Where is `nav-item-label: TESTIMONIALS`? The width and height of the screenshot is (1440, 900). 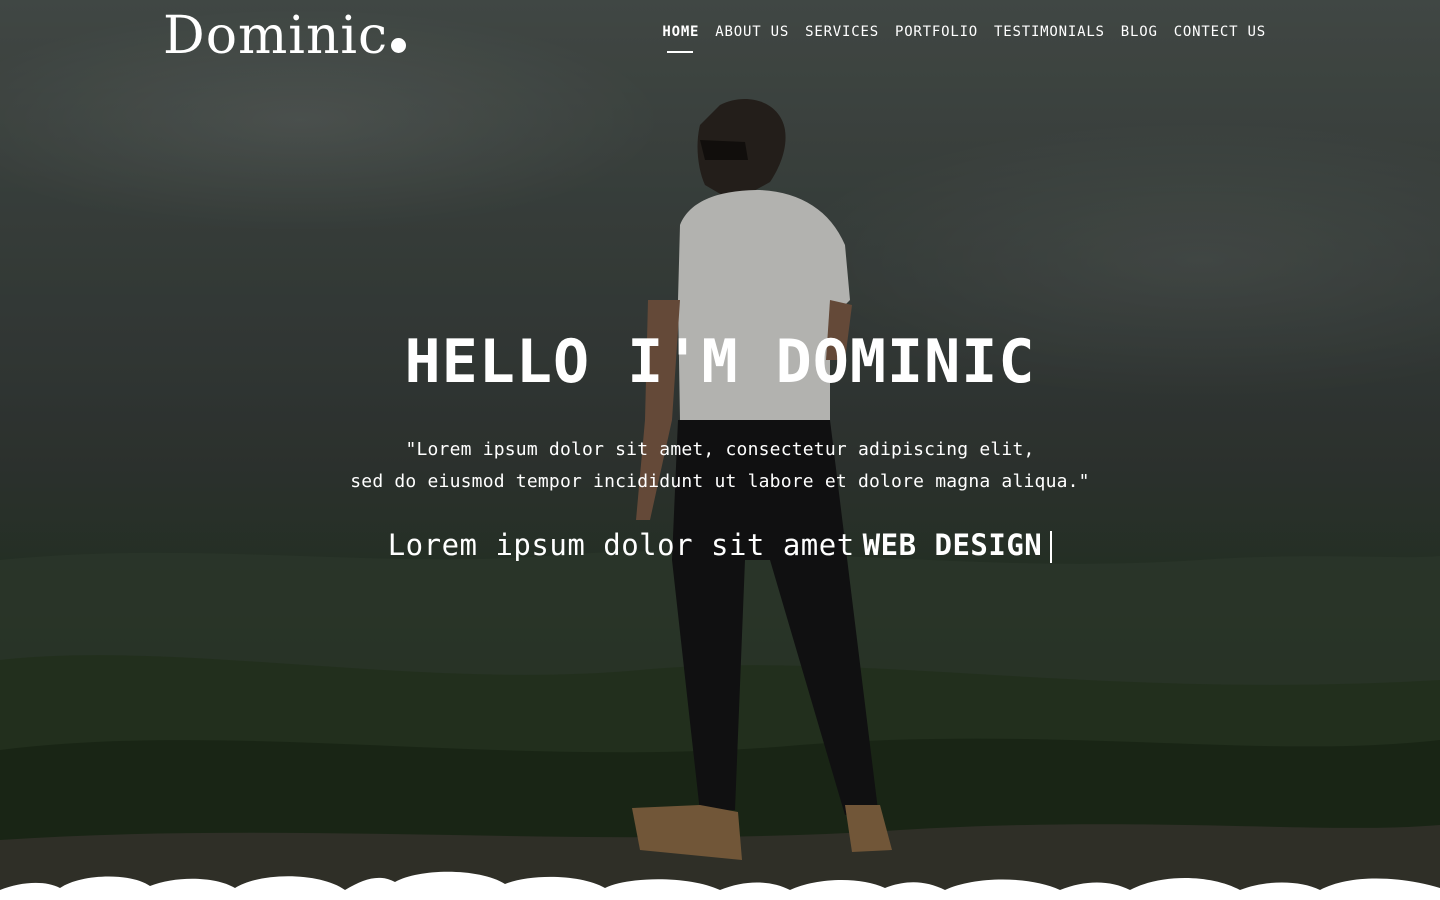
nav-item-label: TESTIMONIALS is located at coordinates (1049, 32).